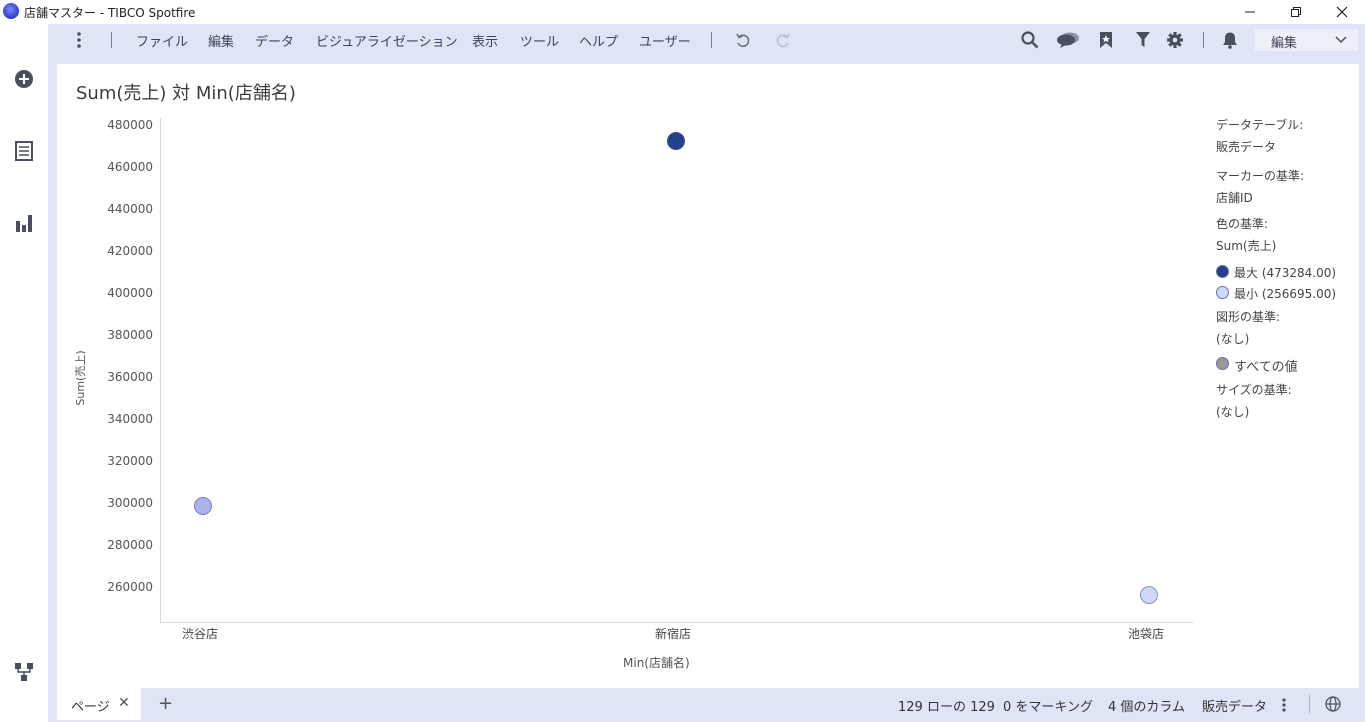  I want to click on menu-tools: ツール, so click(539, 40).